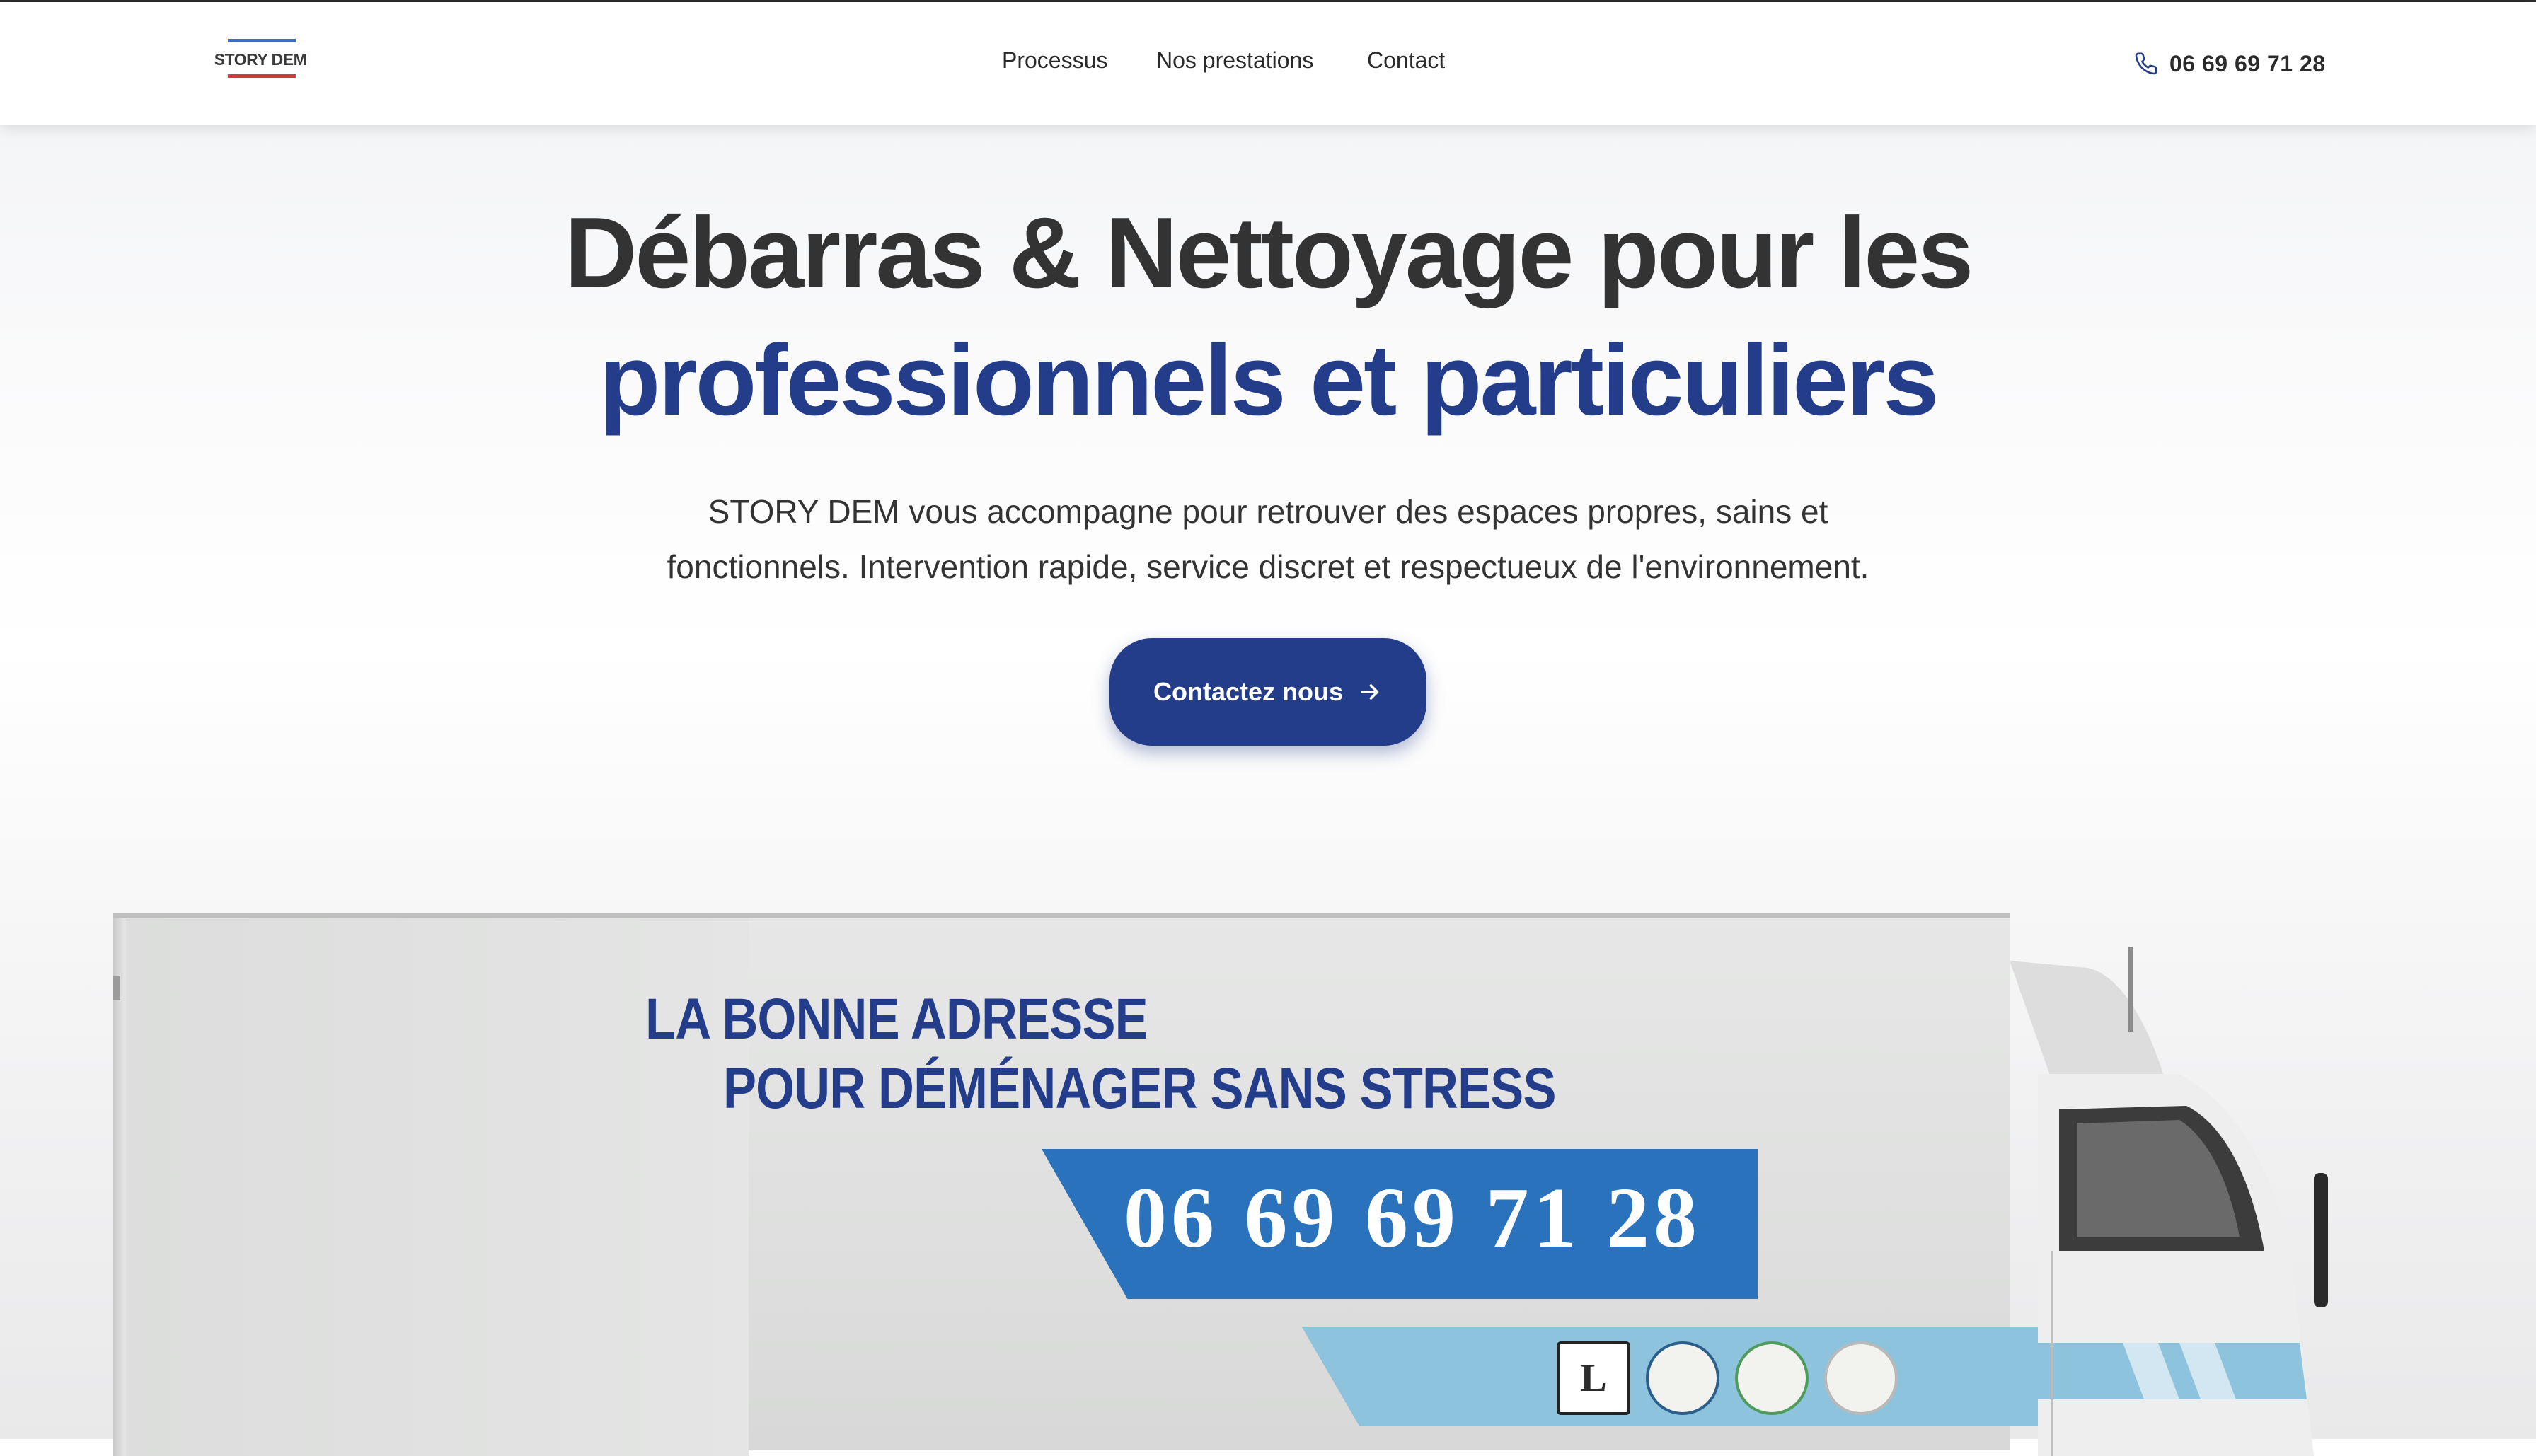 This screenshot has width=2536, height=1456. What do you see at coordinates (1269, 381) in the screenshot?
I see `hero-title-line2: professionnels et particuliers` at bounding box center [1269, 381].